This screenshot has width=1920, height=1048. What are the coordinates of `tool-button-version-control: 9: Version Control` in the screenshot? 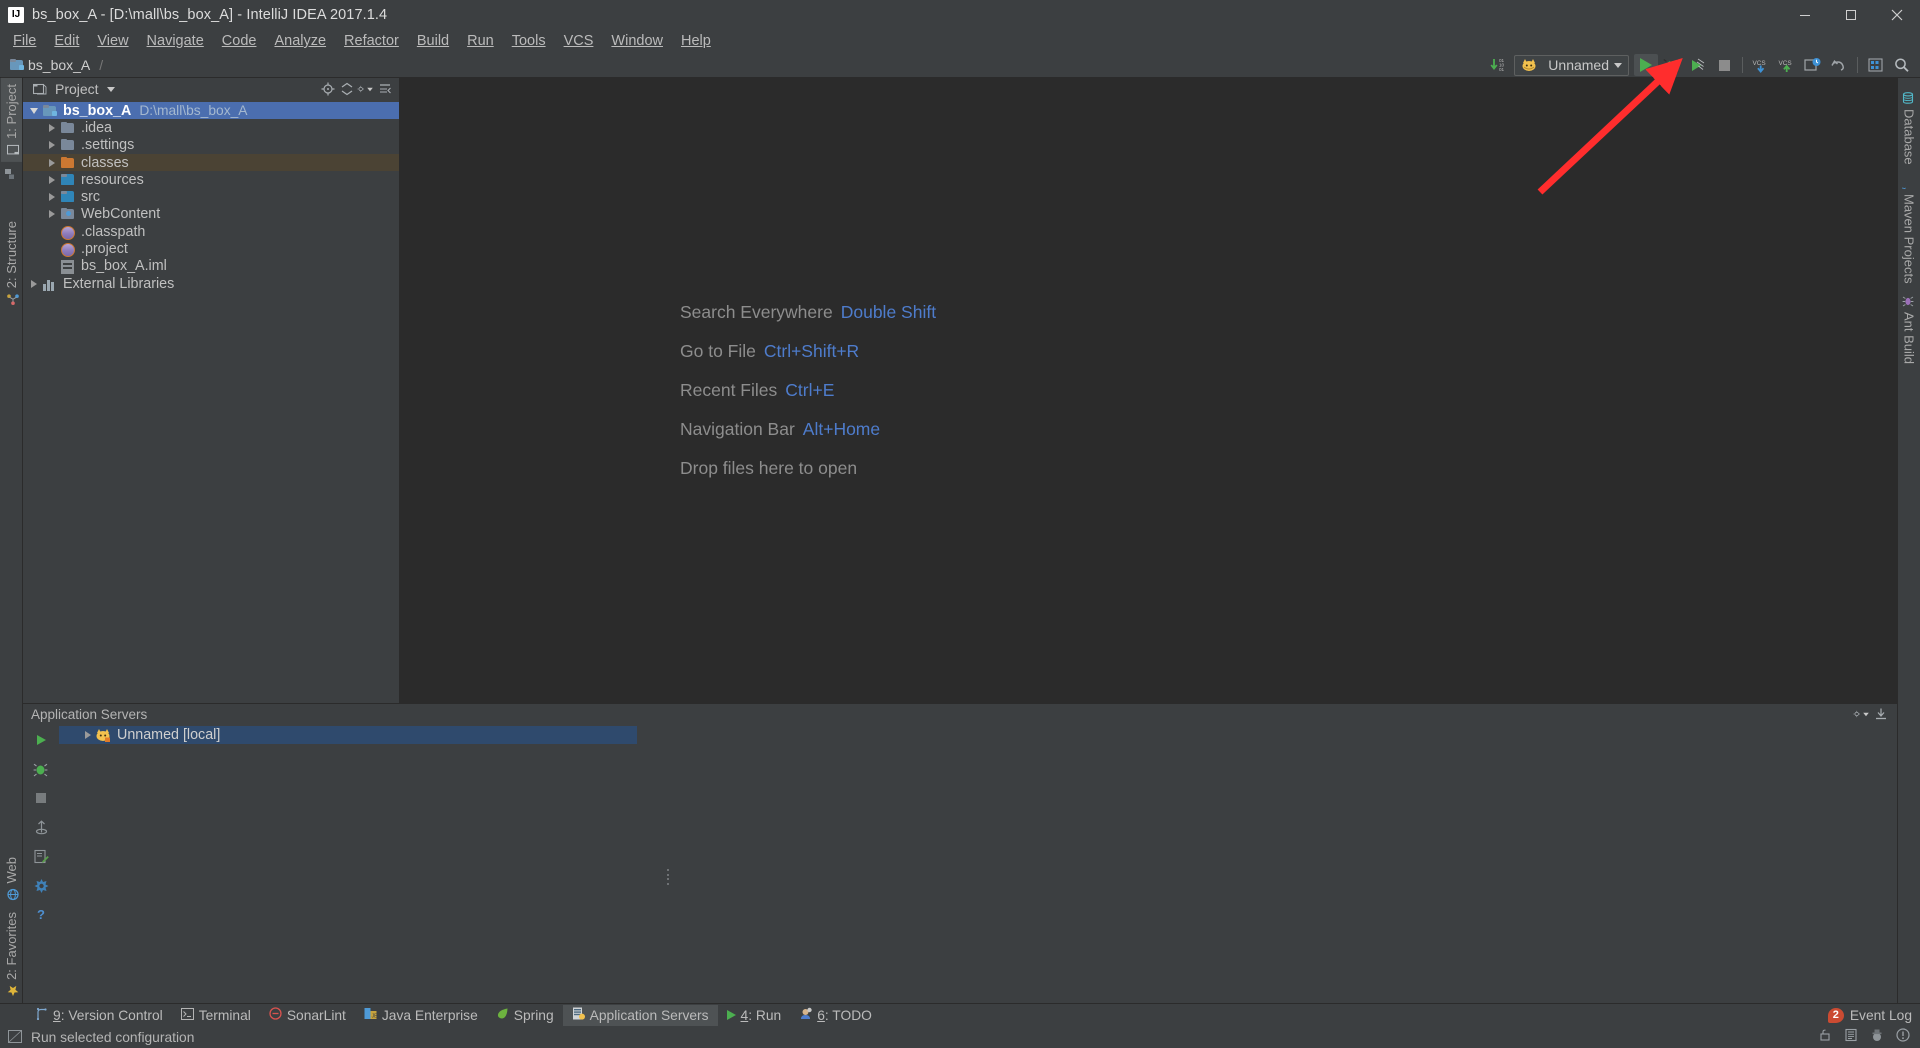 It's located at (99, 1015).